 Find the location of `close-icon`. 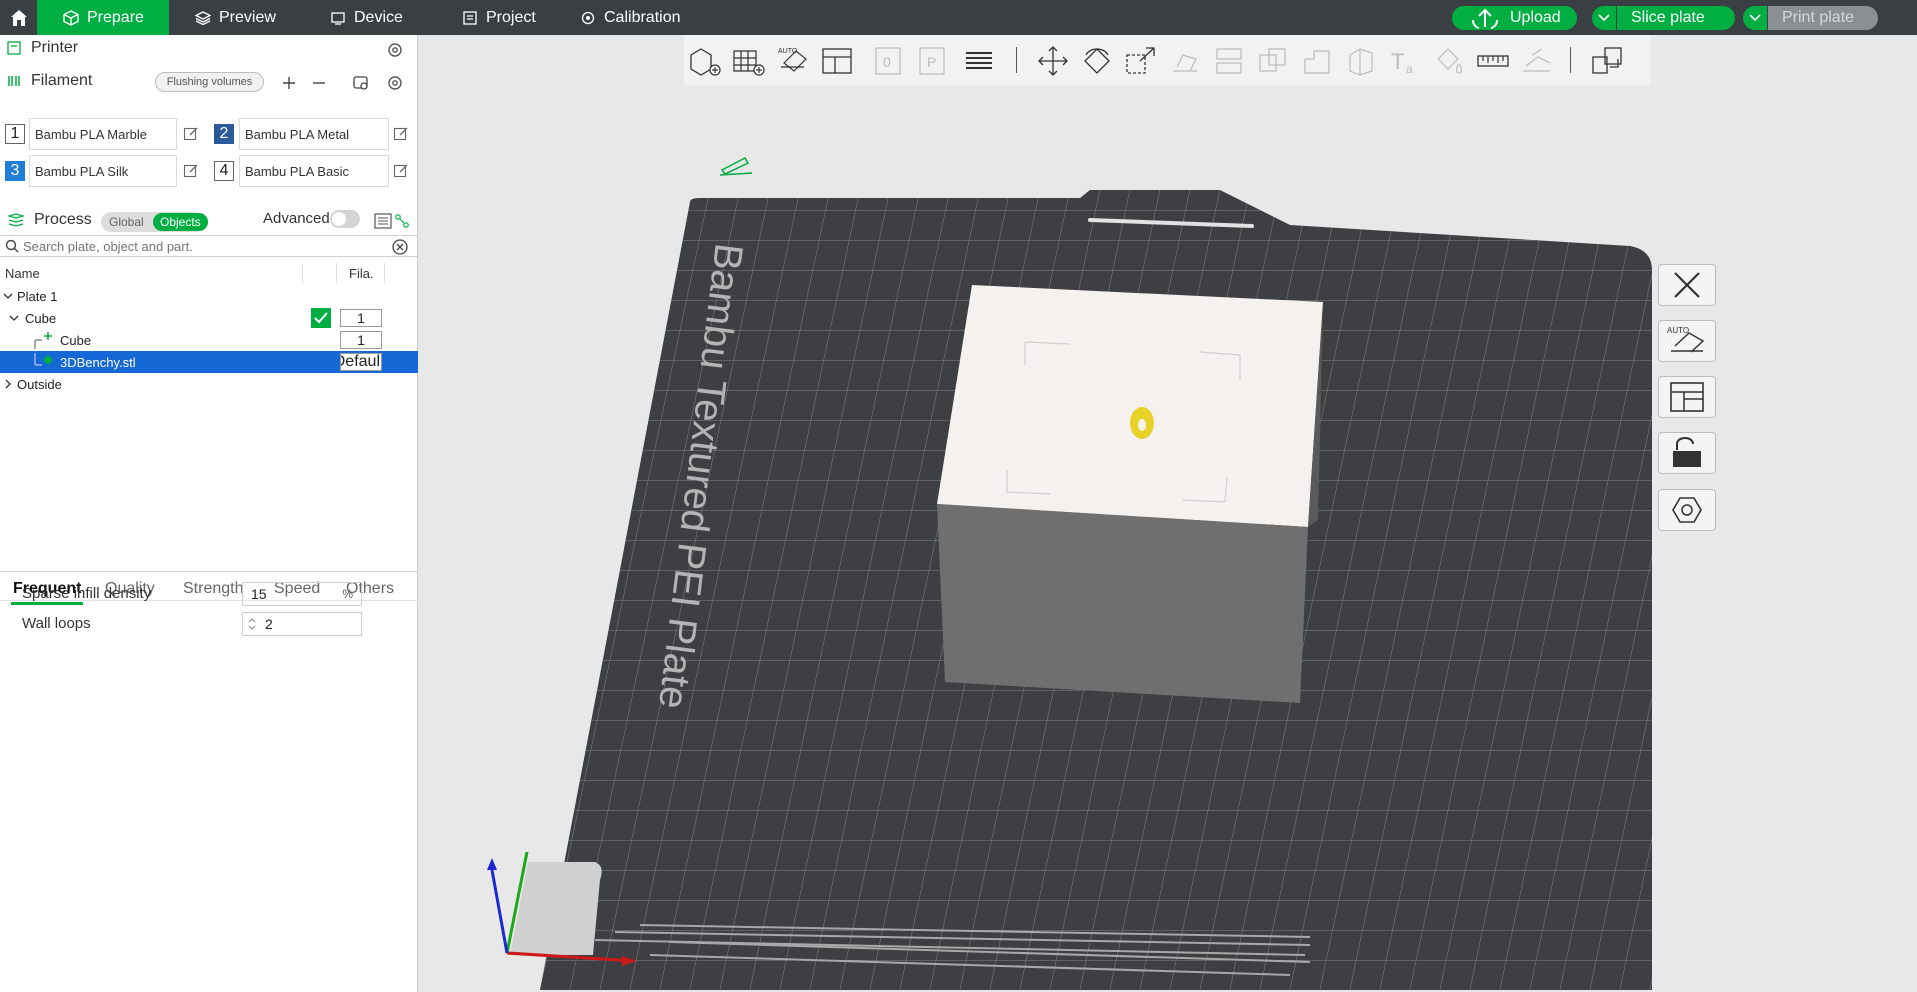

close-icon is located at coordinates (1687, 285).